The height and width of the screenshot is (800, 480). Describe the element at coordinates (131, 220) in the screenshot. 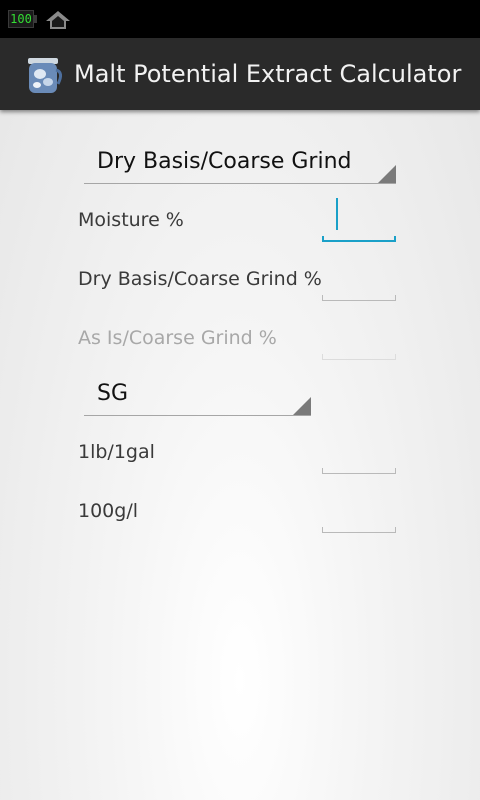

I see `moisture-label: Moisture %` at that location.